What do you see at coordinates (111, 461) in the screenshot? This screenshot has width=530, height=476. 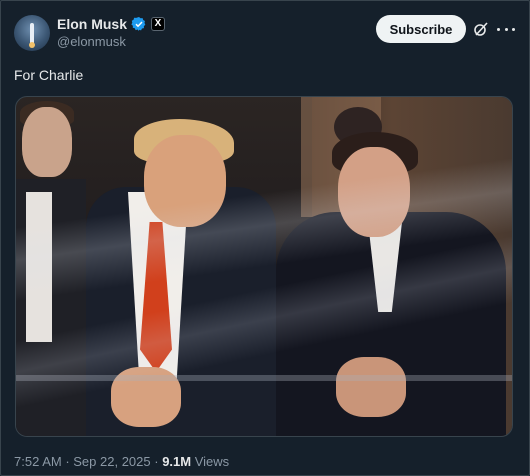 I see `timestamp-date: Sep 22, 2025` at bounding box center [111, 461].